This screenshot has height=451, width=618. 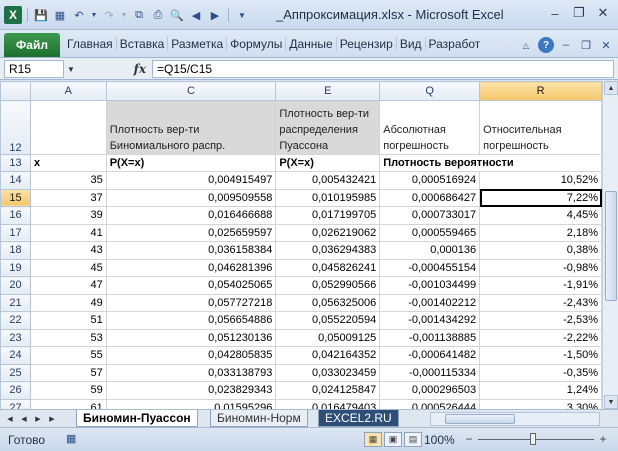 I want to click on workbook-restore-icon: ❐, so click(x=586, y=45).